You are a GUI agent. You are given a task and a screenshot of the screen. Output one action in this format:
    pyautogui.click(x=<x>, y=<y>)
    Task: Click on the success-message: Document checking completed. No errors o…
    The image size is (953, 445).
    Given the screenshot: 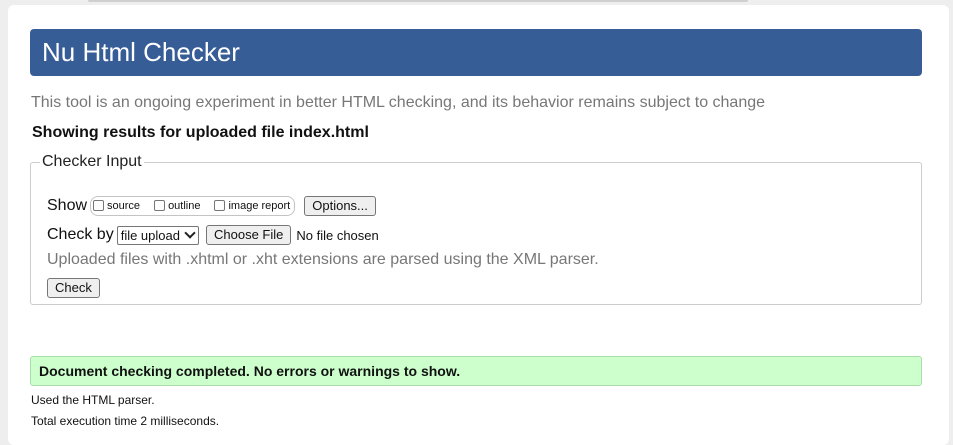 What is the action you would take?
    pyautogui.click(x=476, y=371)
    